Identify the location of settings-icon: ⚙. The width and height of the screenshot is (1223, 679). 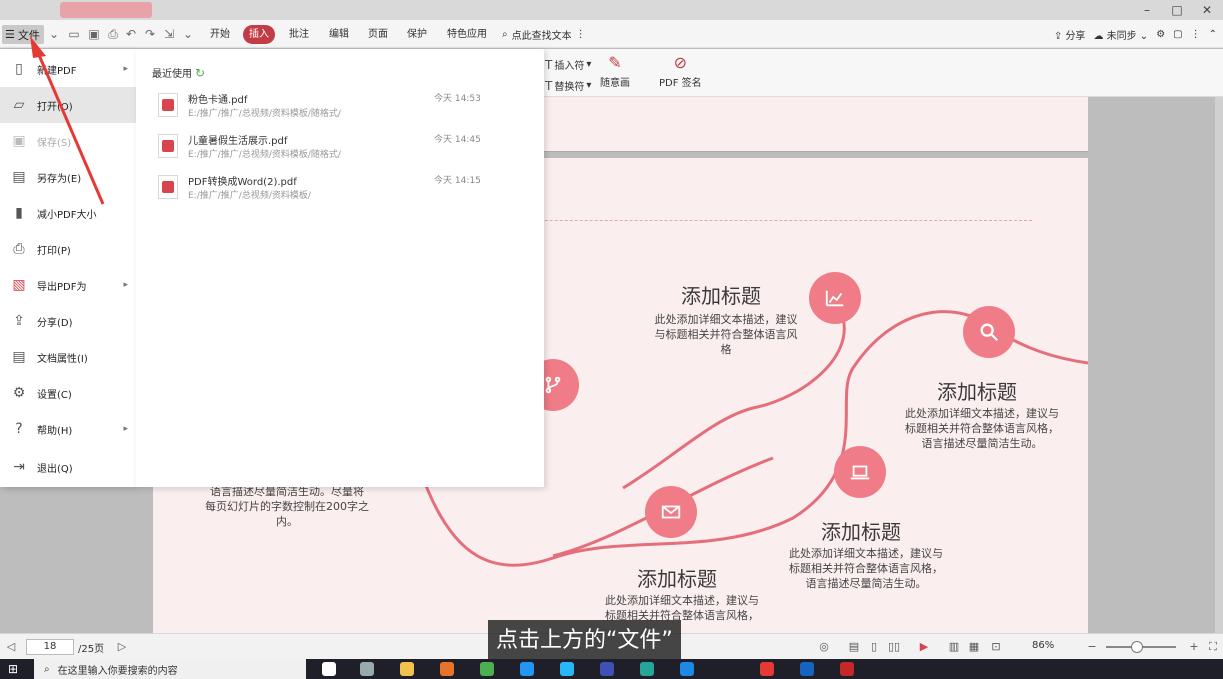
(1160, 34).